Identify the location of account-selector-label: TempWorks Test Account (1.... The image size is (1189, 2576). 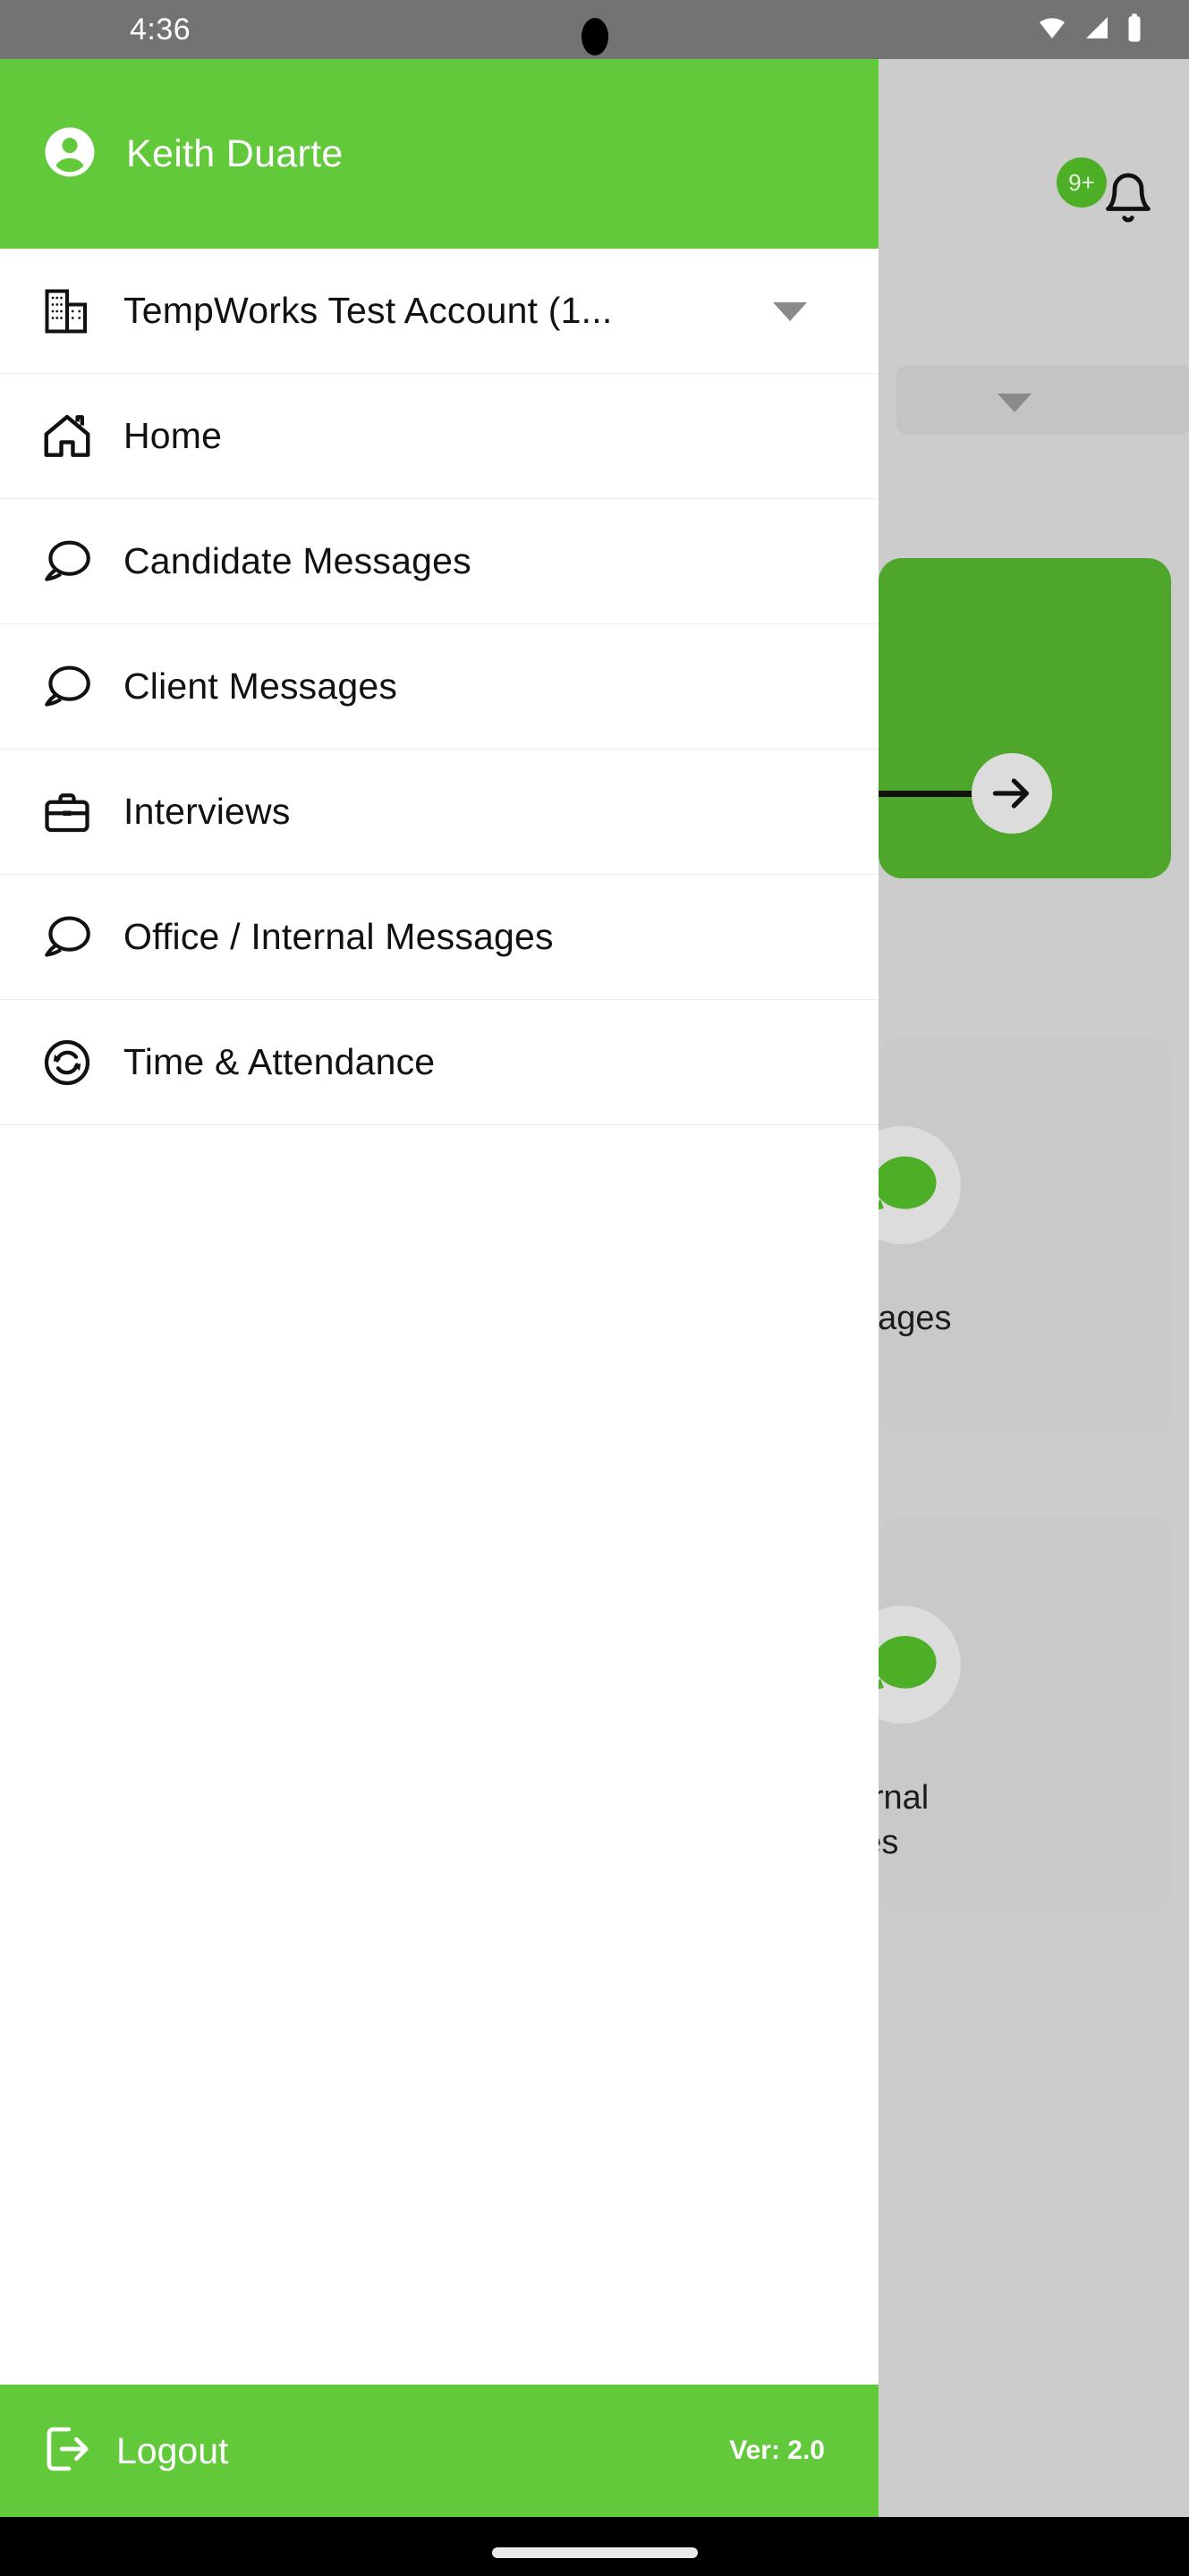
(368, 310).